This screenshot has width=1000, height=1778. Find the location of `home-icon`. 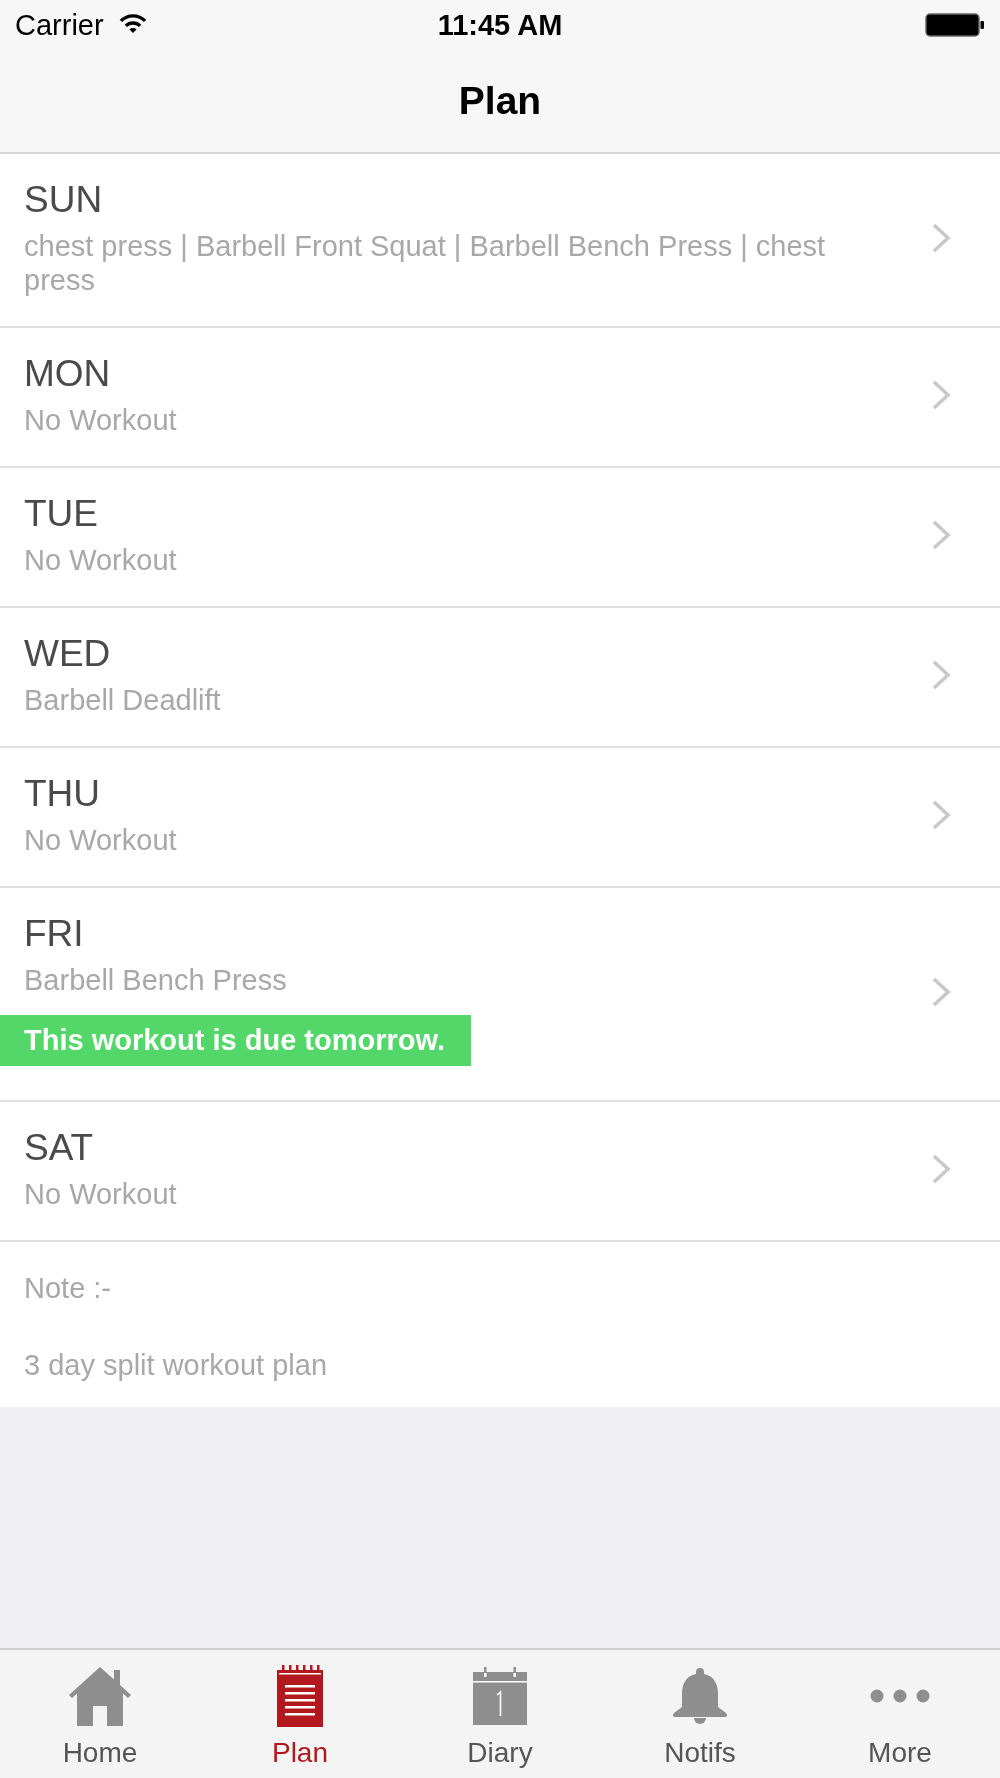

home-icon is located at coordinates (100, 1696).